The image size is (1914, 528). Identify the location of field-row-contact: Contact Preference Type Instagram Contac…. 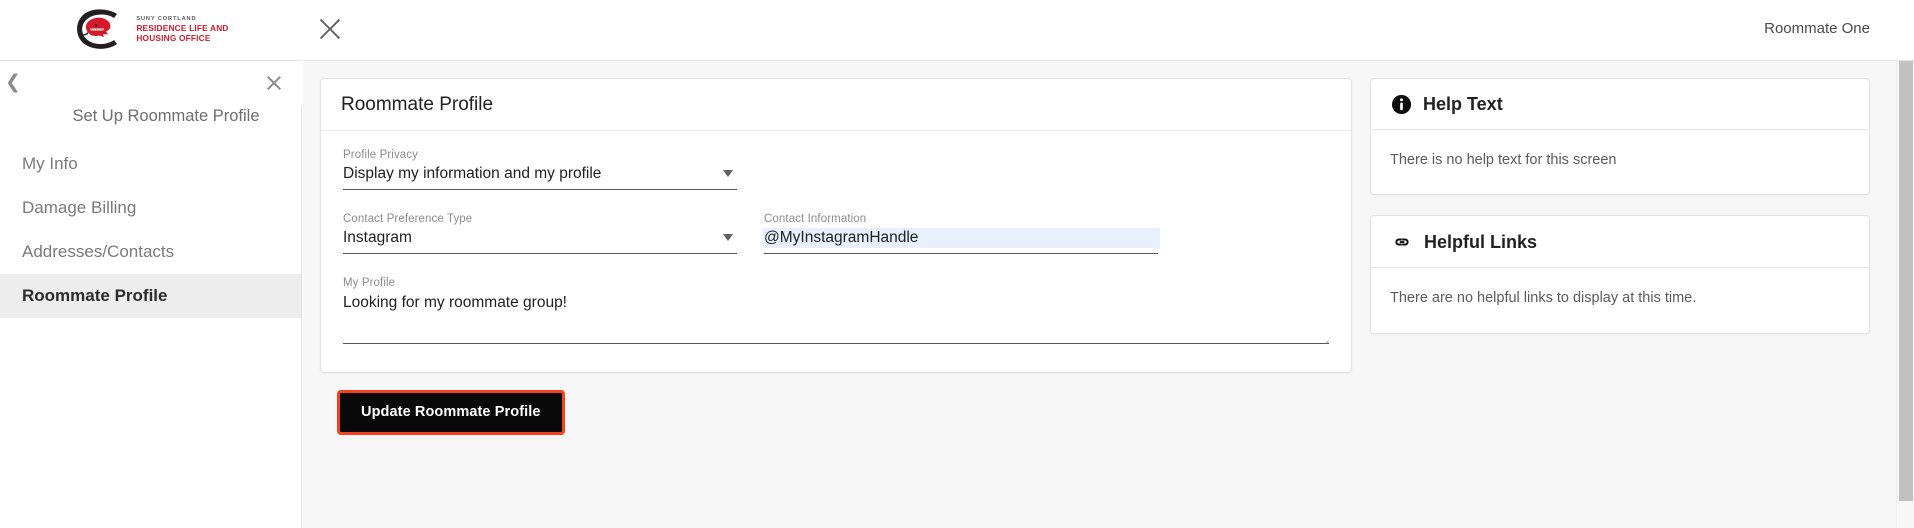
(836, 244).